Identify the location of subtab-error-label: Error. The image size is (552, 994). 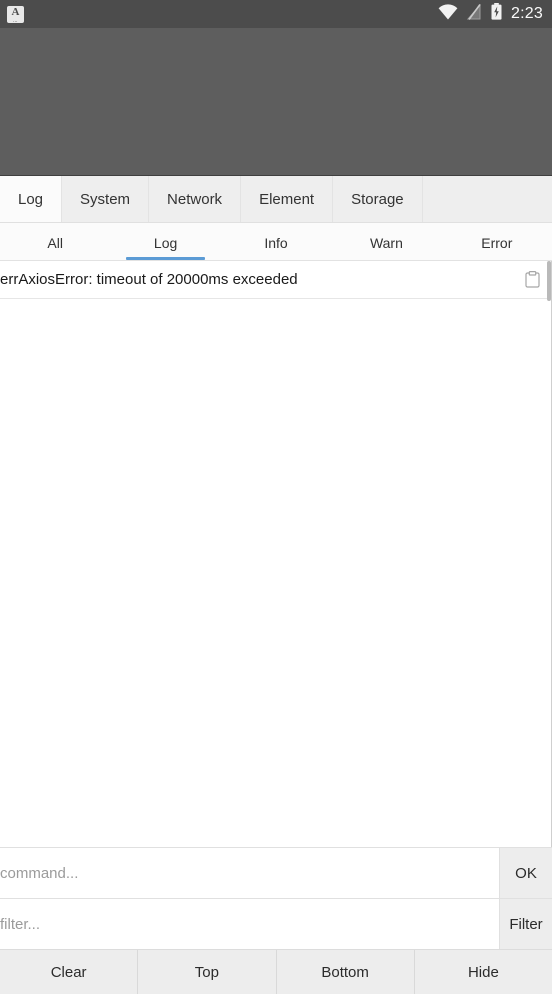
(497, 243).